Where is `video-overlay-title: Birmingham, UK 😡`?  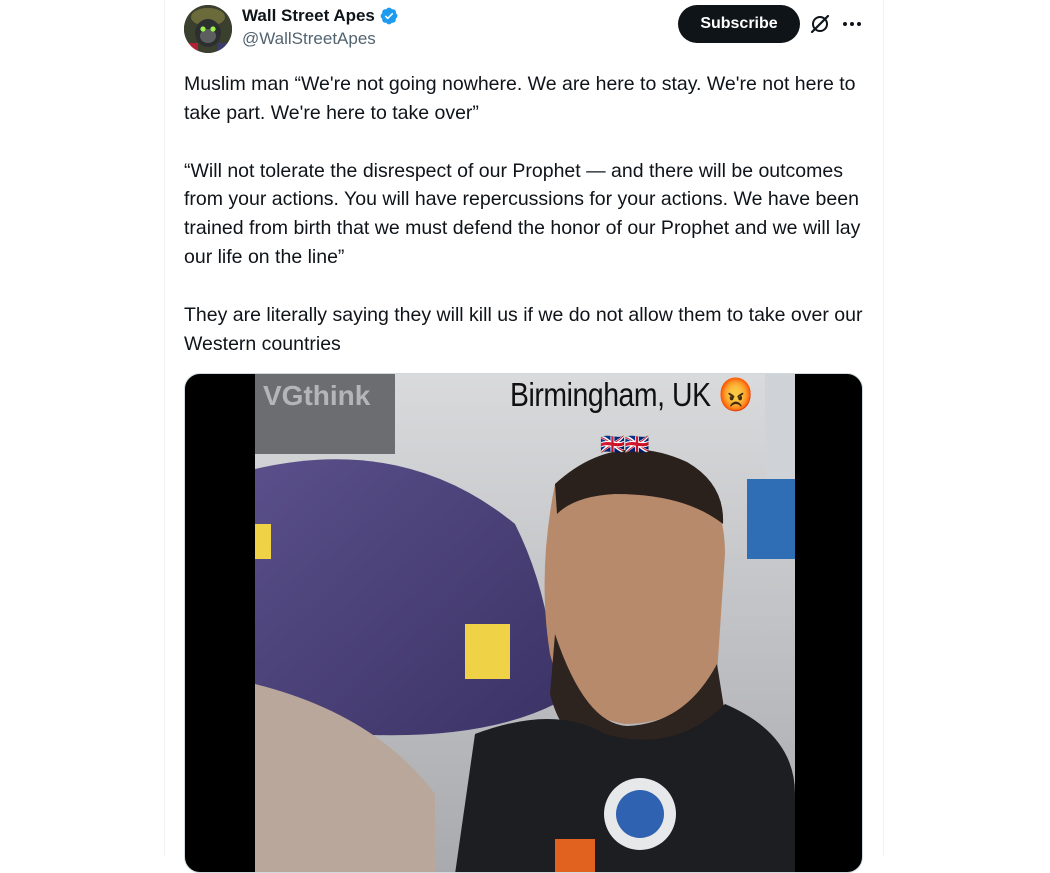
video-overlay-title: Birmingham, UK 😡 is located at coordinates (631, 394).